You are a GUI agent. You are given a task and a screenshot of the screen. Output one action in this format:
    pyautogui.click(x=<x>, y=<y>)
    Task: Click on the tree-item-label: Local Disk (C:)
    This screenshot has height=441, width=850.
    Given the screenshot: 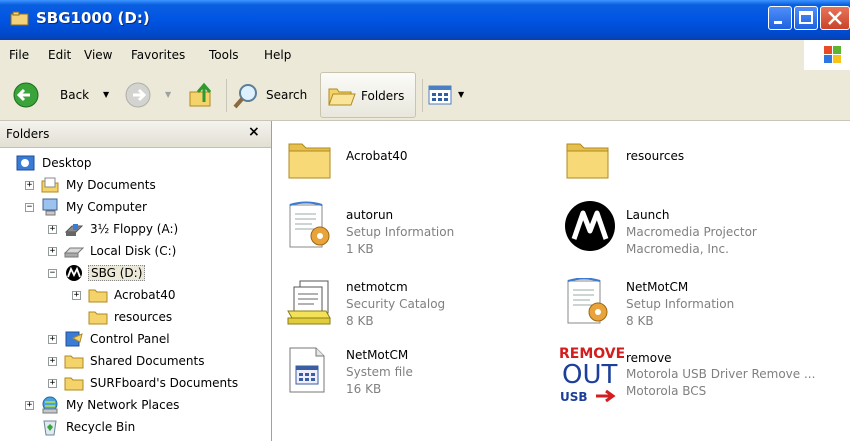 What is the action you would take?
    pyautogui.click(x=133, y=251)
    